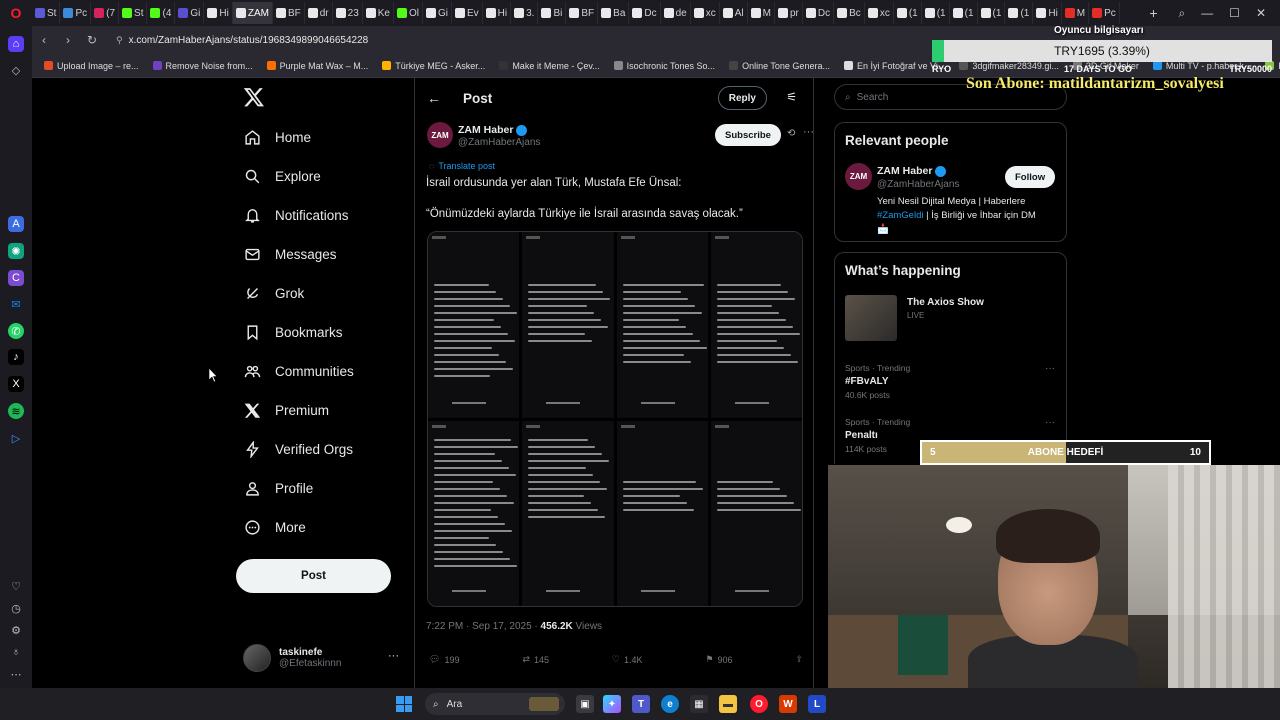 The image size is (1280, 720). What do you see at coordinates (1153, 13) in the screenshot?
I see `new-tab-button: +` at bounding box center [1153, 13].